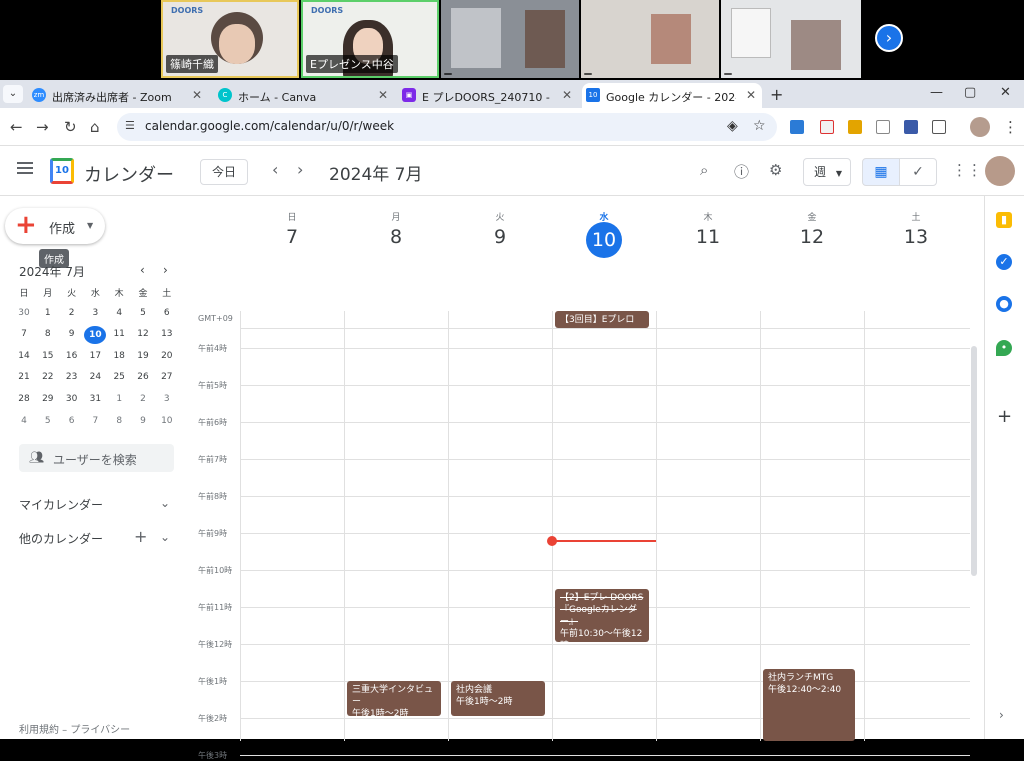  I want to click on star-icon: ☆, so click(759, 126).